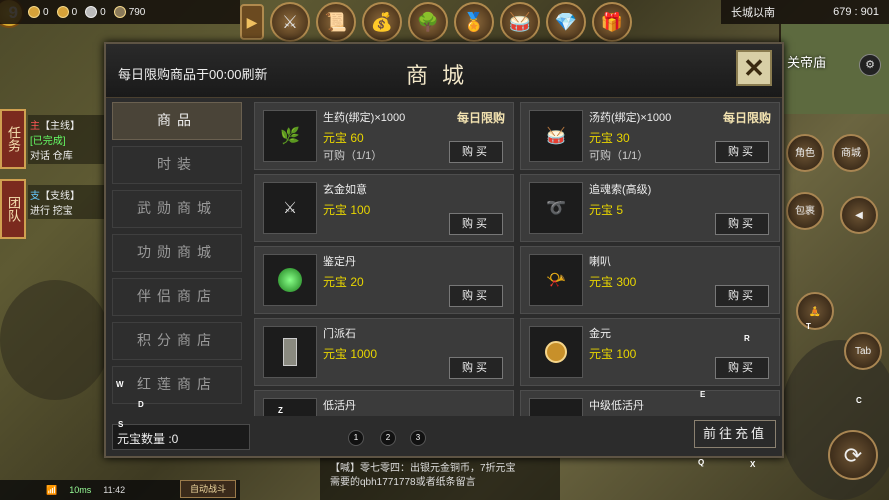 This screenshot has width=889, height=500. I want to click on refresh-notice: 每日限购商品于00:00刷新, so click(193, 74).